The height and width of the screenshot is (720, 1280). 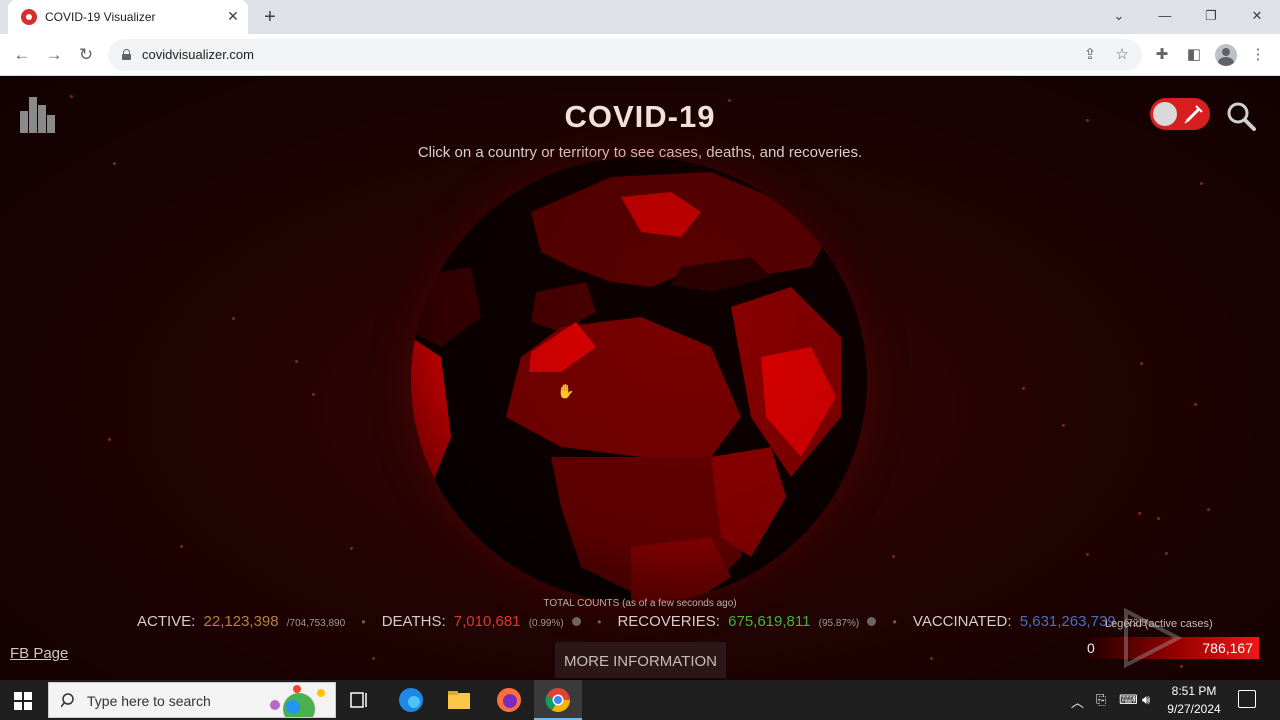 I want to click on active-total: /704,753,890, so click(x=316, y=623).